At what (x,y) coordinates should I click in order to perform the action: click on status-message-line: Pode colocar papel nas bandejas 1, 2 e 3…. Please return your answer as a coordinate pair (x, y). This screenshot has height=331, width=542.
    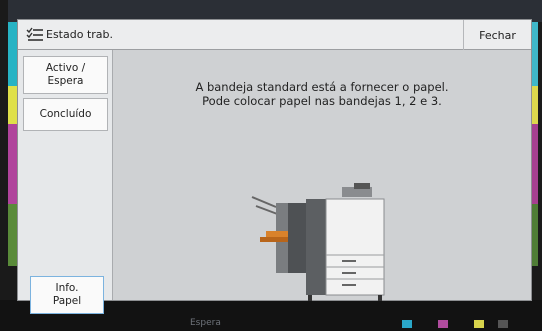
    Looking at the image, I should click on (322, 101).